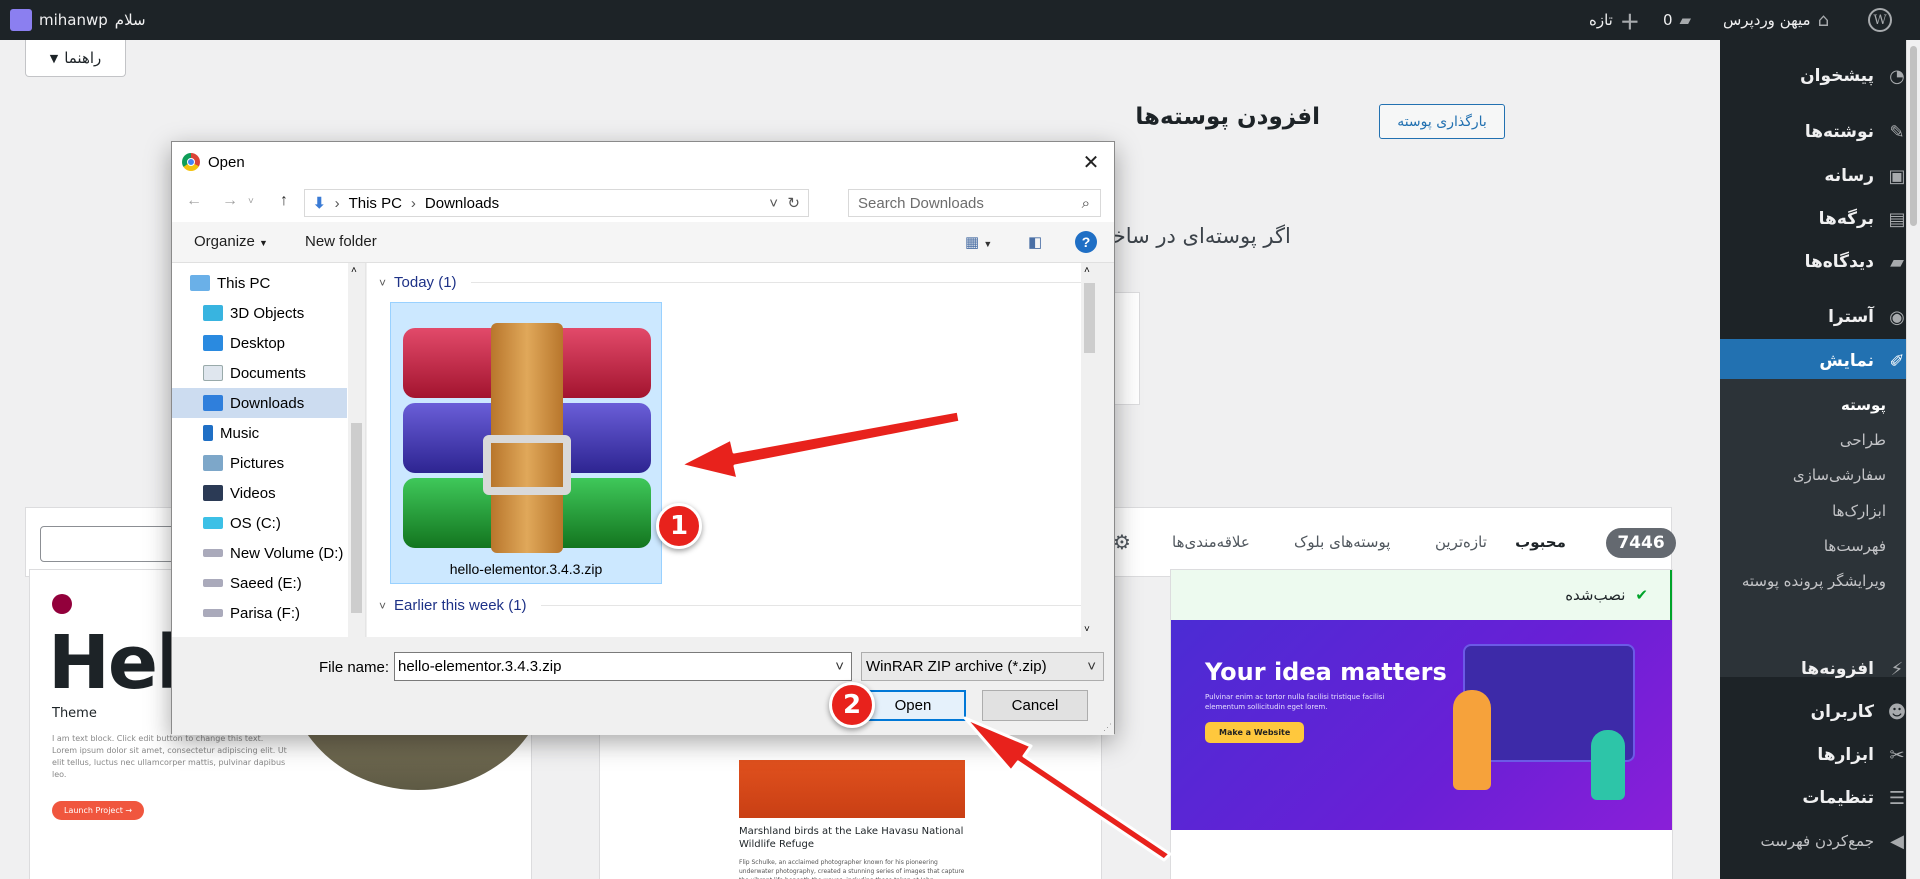  Describe the element at coordinates (643, 162) in the screenshot. I see `dialog-titlebar: Open ✕` at that location.